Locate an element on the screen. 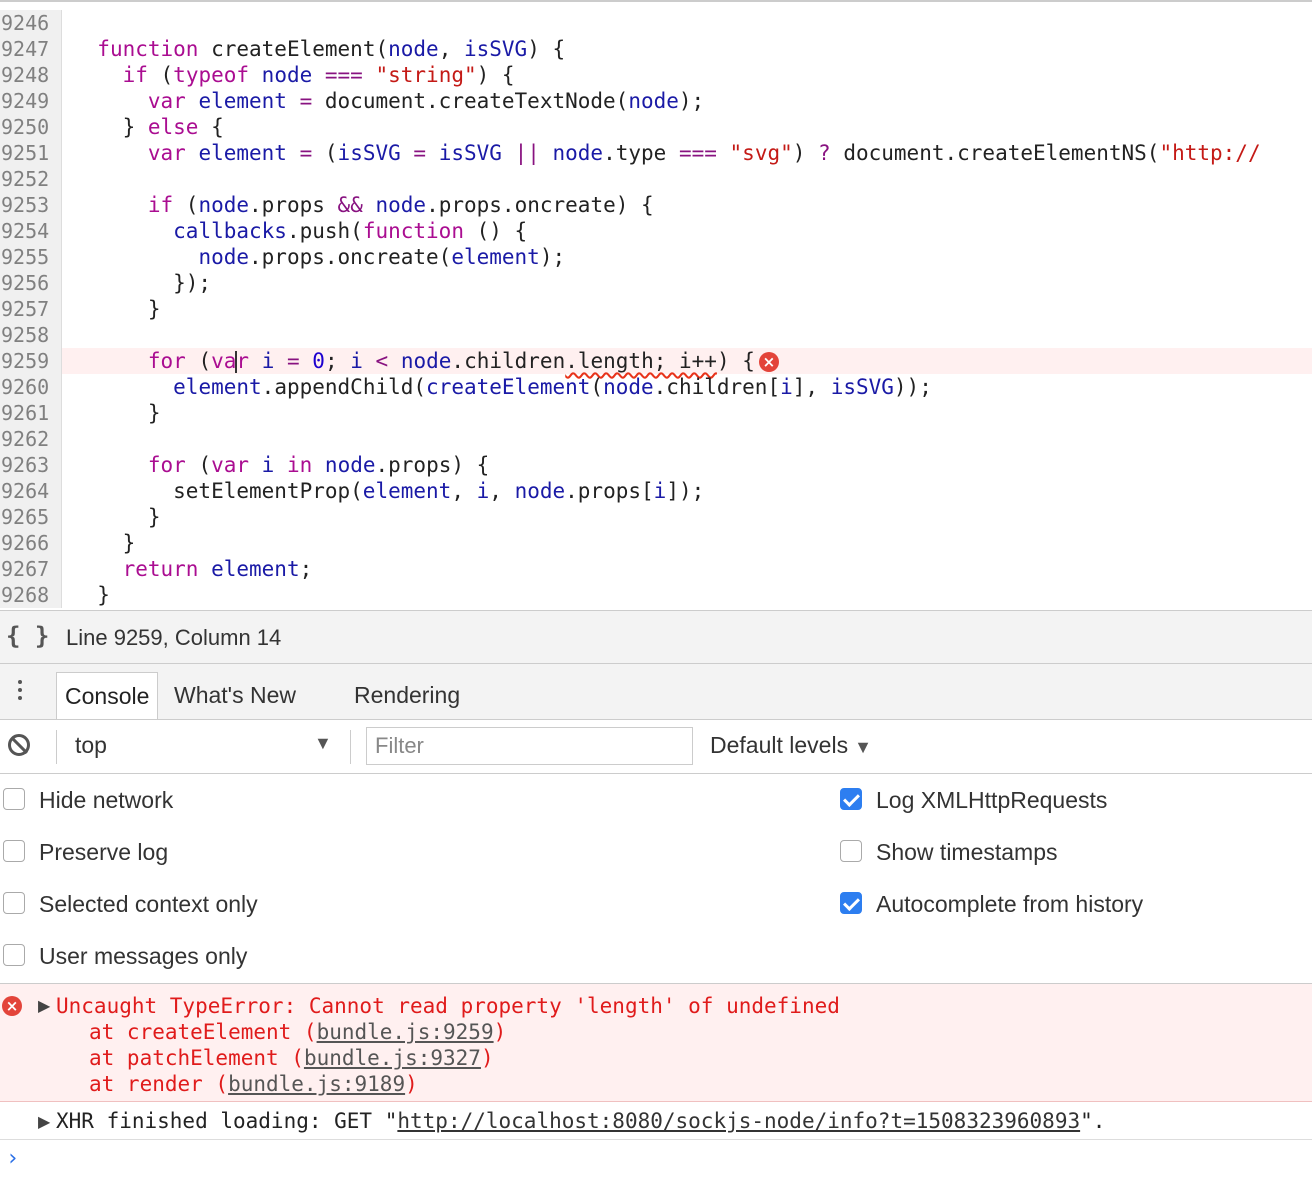 The image size is (1312, 1204). source-link: bundle.js:9189 is located at coordinates (316, 1084).